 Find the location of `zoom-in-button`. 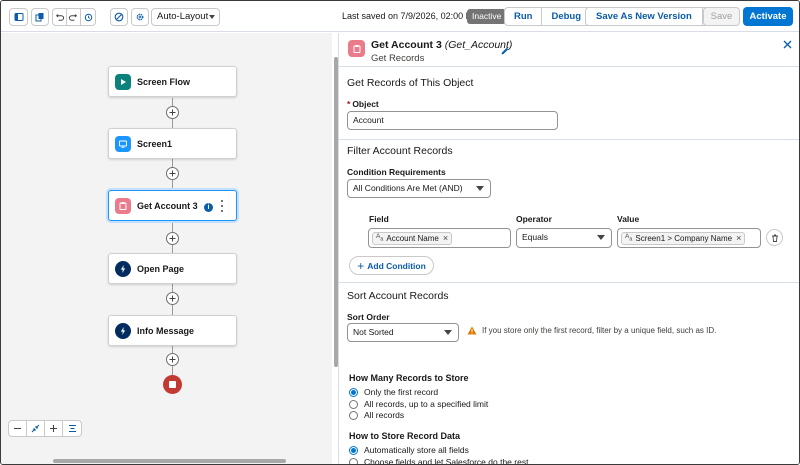

zoom-in-button is located at coordinates (54, 428).